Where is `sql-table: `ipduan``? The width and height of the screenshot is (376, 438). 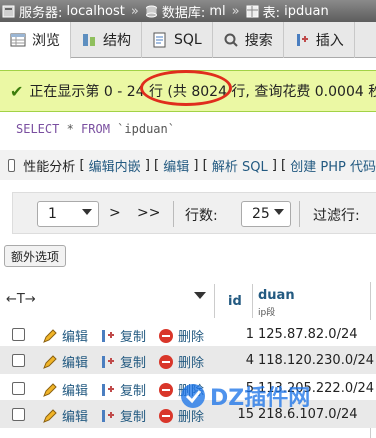
sql-table: `ipduan` is located at coordinates (142, 129).